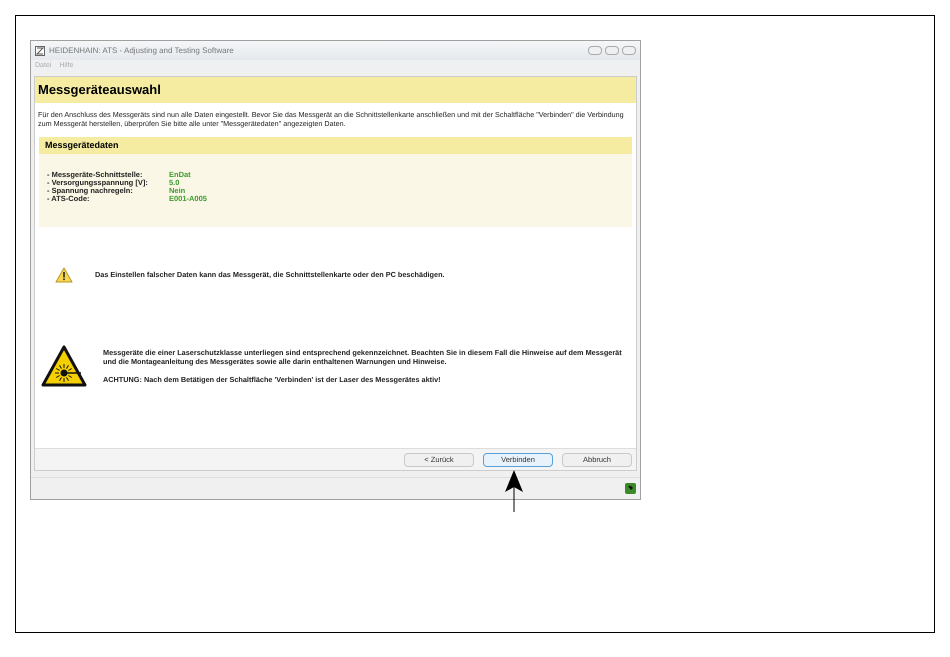 Image resolution: width=950 pixels, height=657 pixels. I want to click on panel-title: Messgerätedaten, so click(335, 145).